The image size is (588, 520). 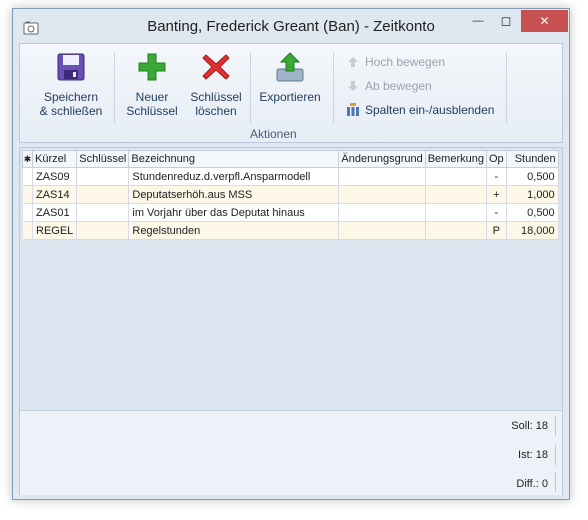 What do you see at coordinates (234, 212) in the screenshot?
I see `cell-bezeichnung: im Vorjahr über das Deputat hinaus` at bounding box center [234, 212].